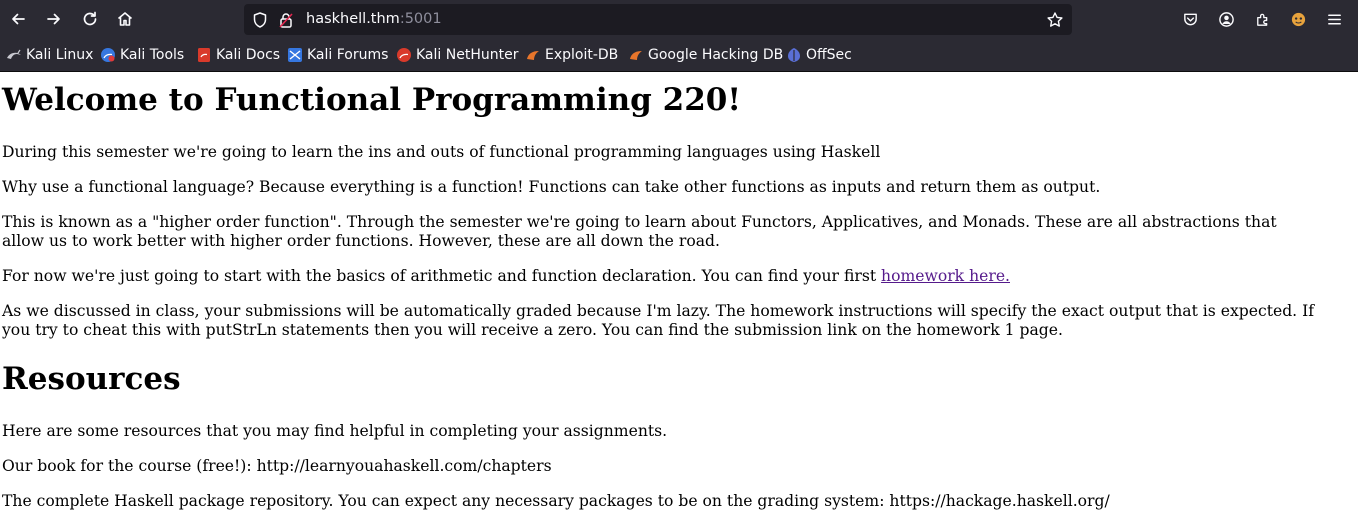 The width and height of the screenshot is (1358, 525). What do you see at coordinates (1055, 20) in the screenshot?
I see `bookmark-star-icon` at bounding box center [1055, 20].